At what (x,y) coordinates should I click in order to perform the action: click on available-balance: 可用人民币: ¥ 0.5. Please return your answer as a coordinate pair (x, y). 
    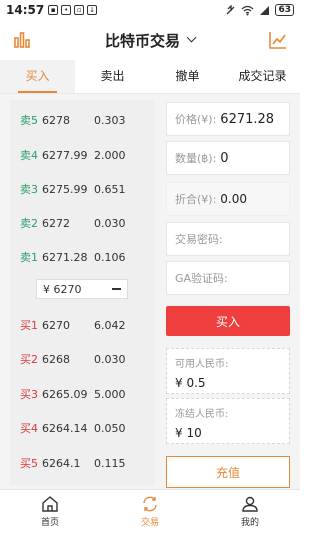
    Looking at the image, I should click on (228, 371).